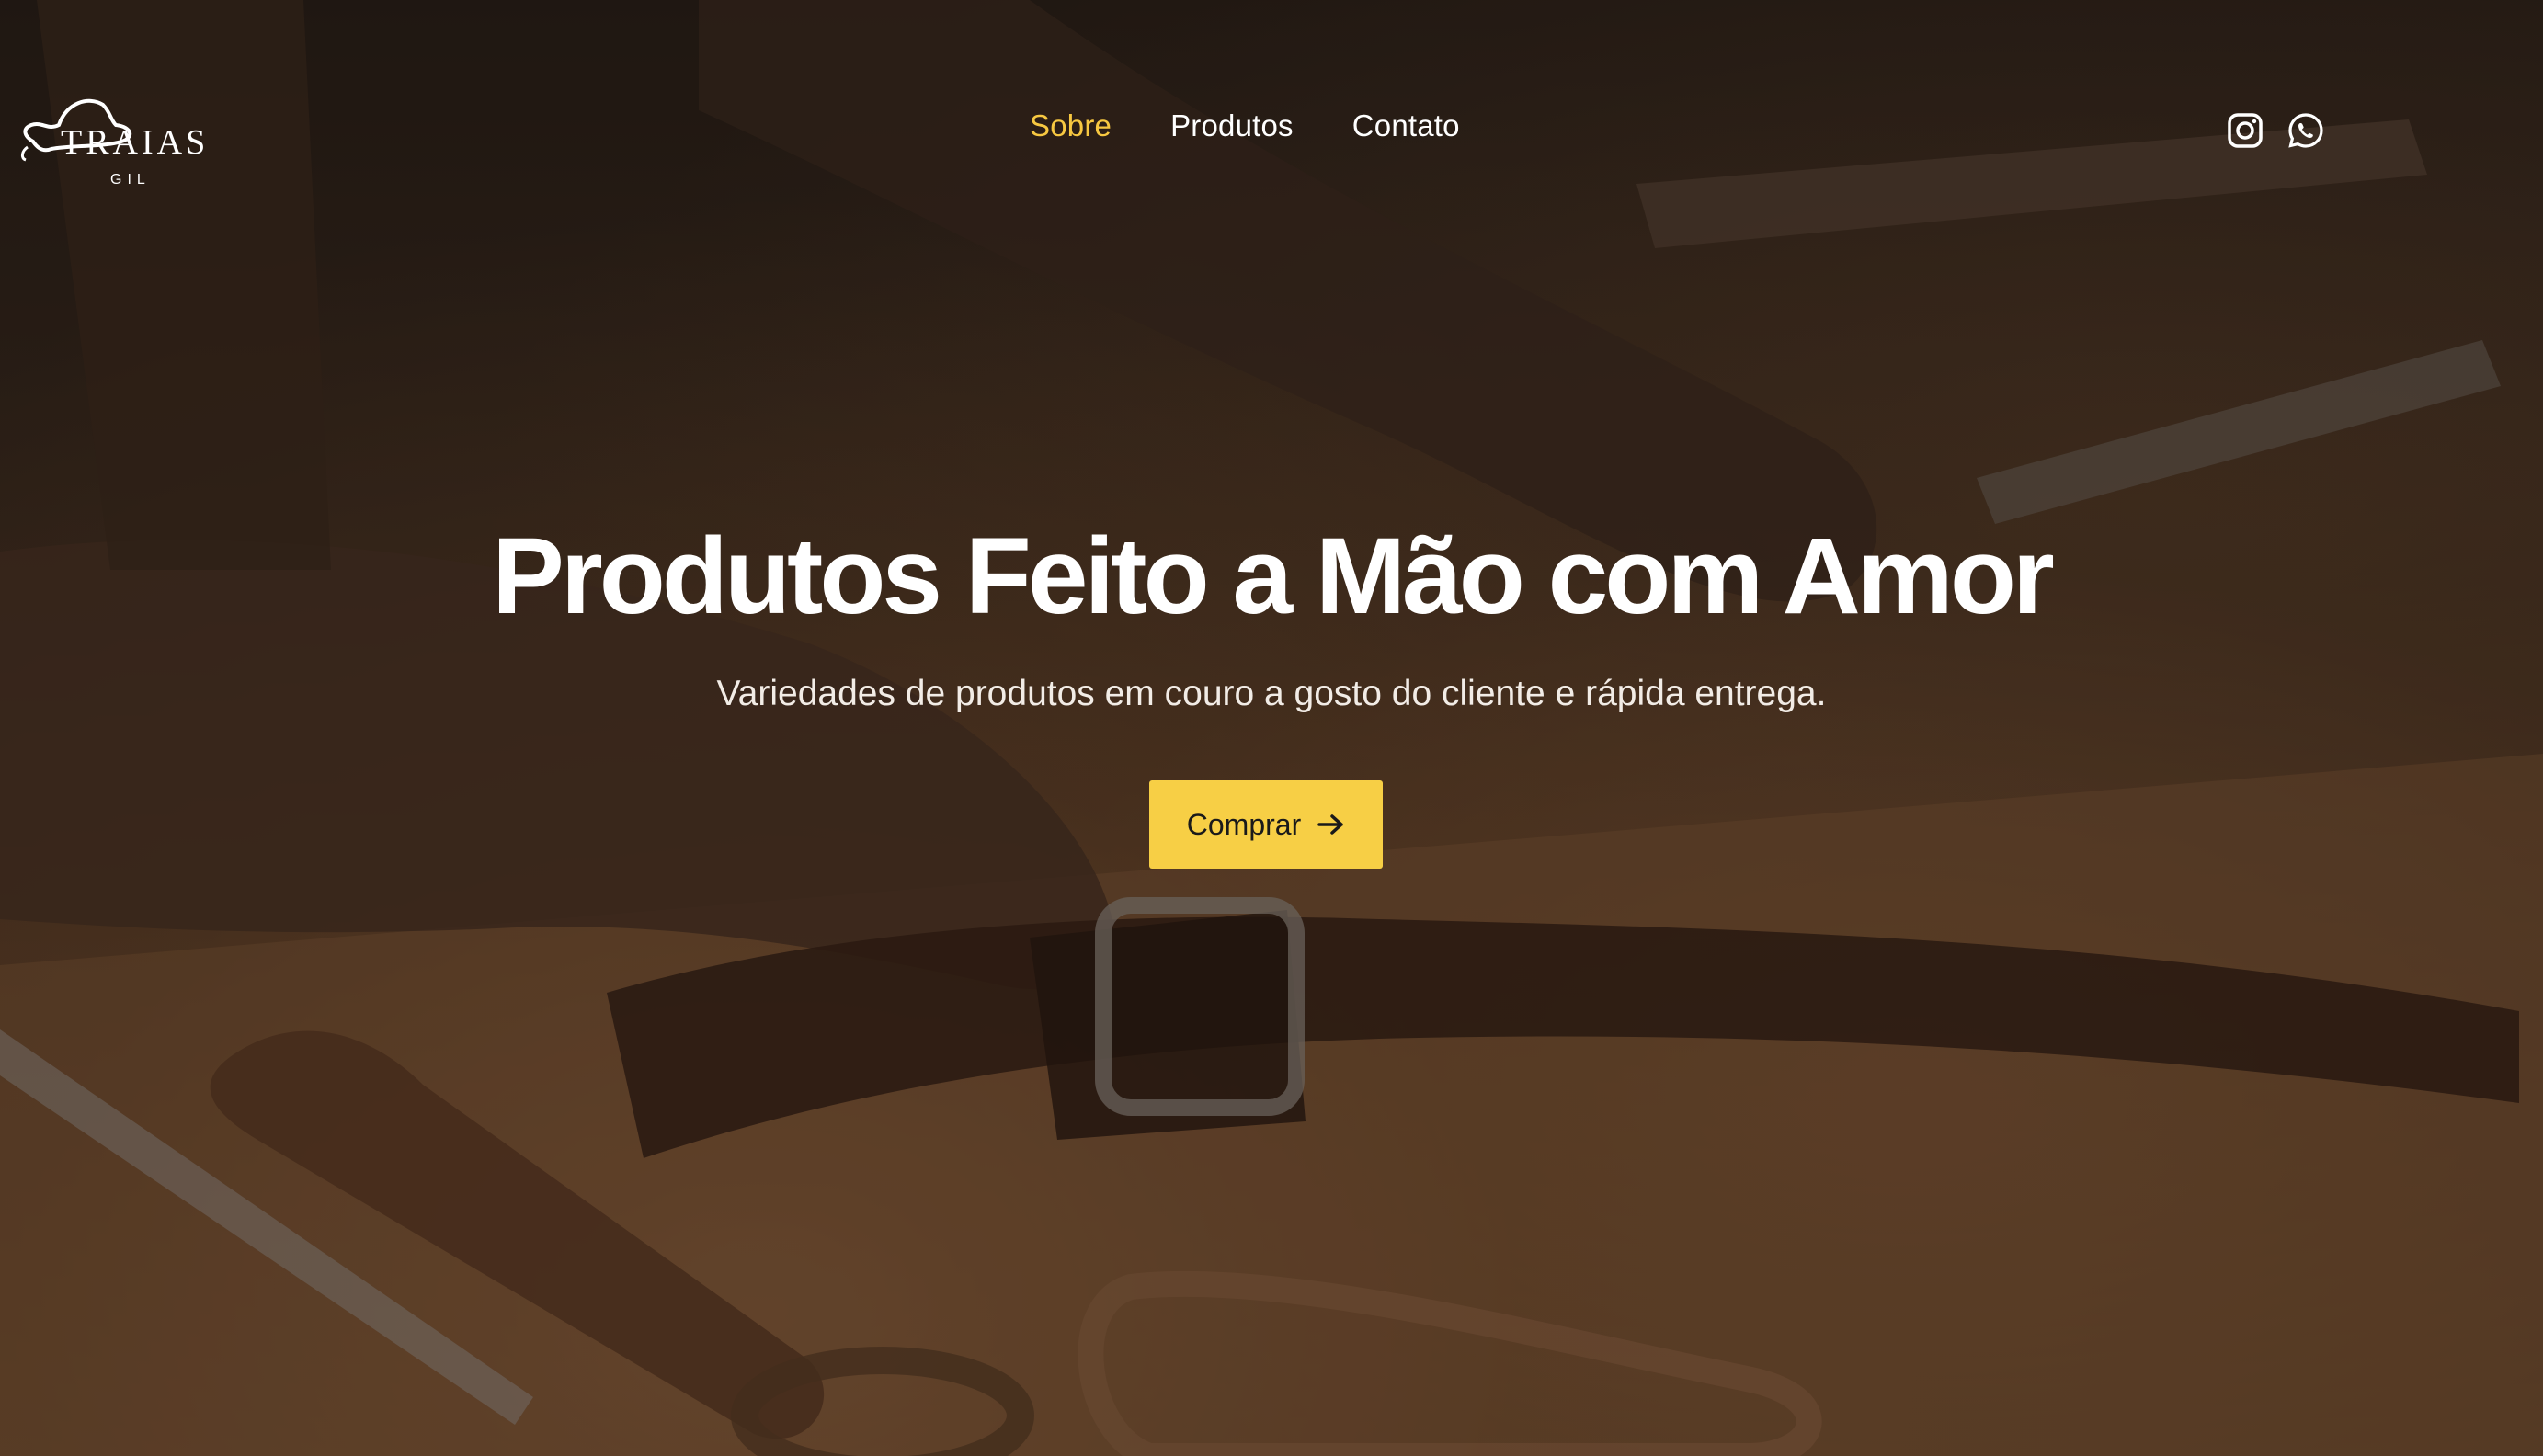 This screenshot has height=1456, width=2543. I want to click on main-nav: Sobre Produtos Contato, so click(1245, 125).